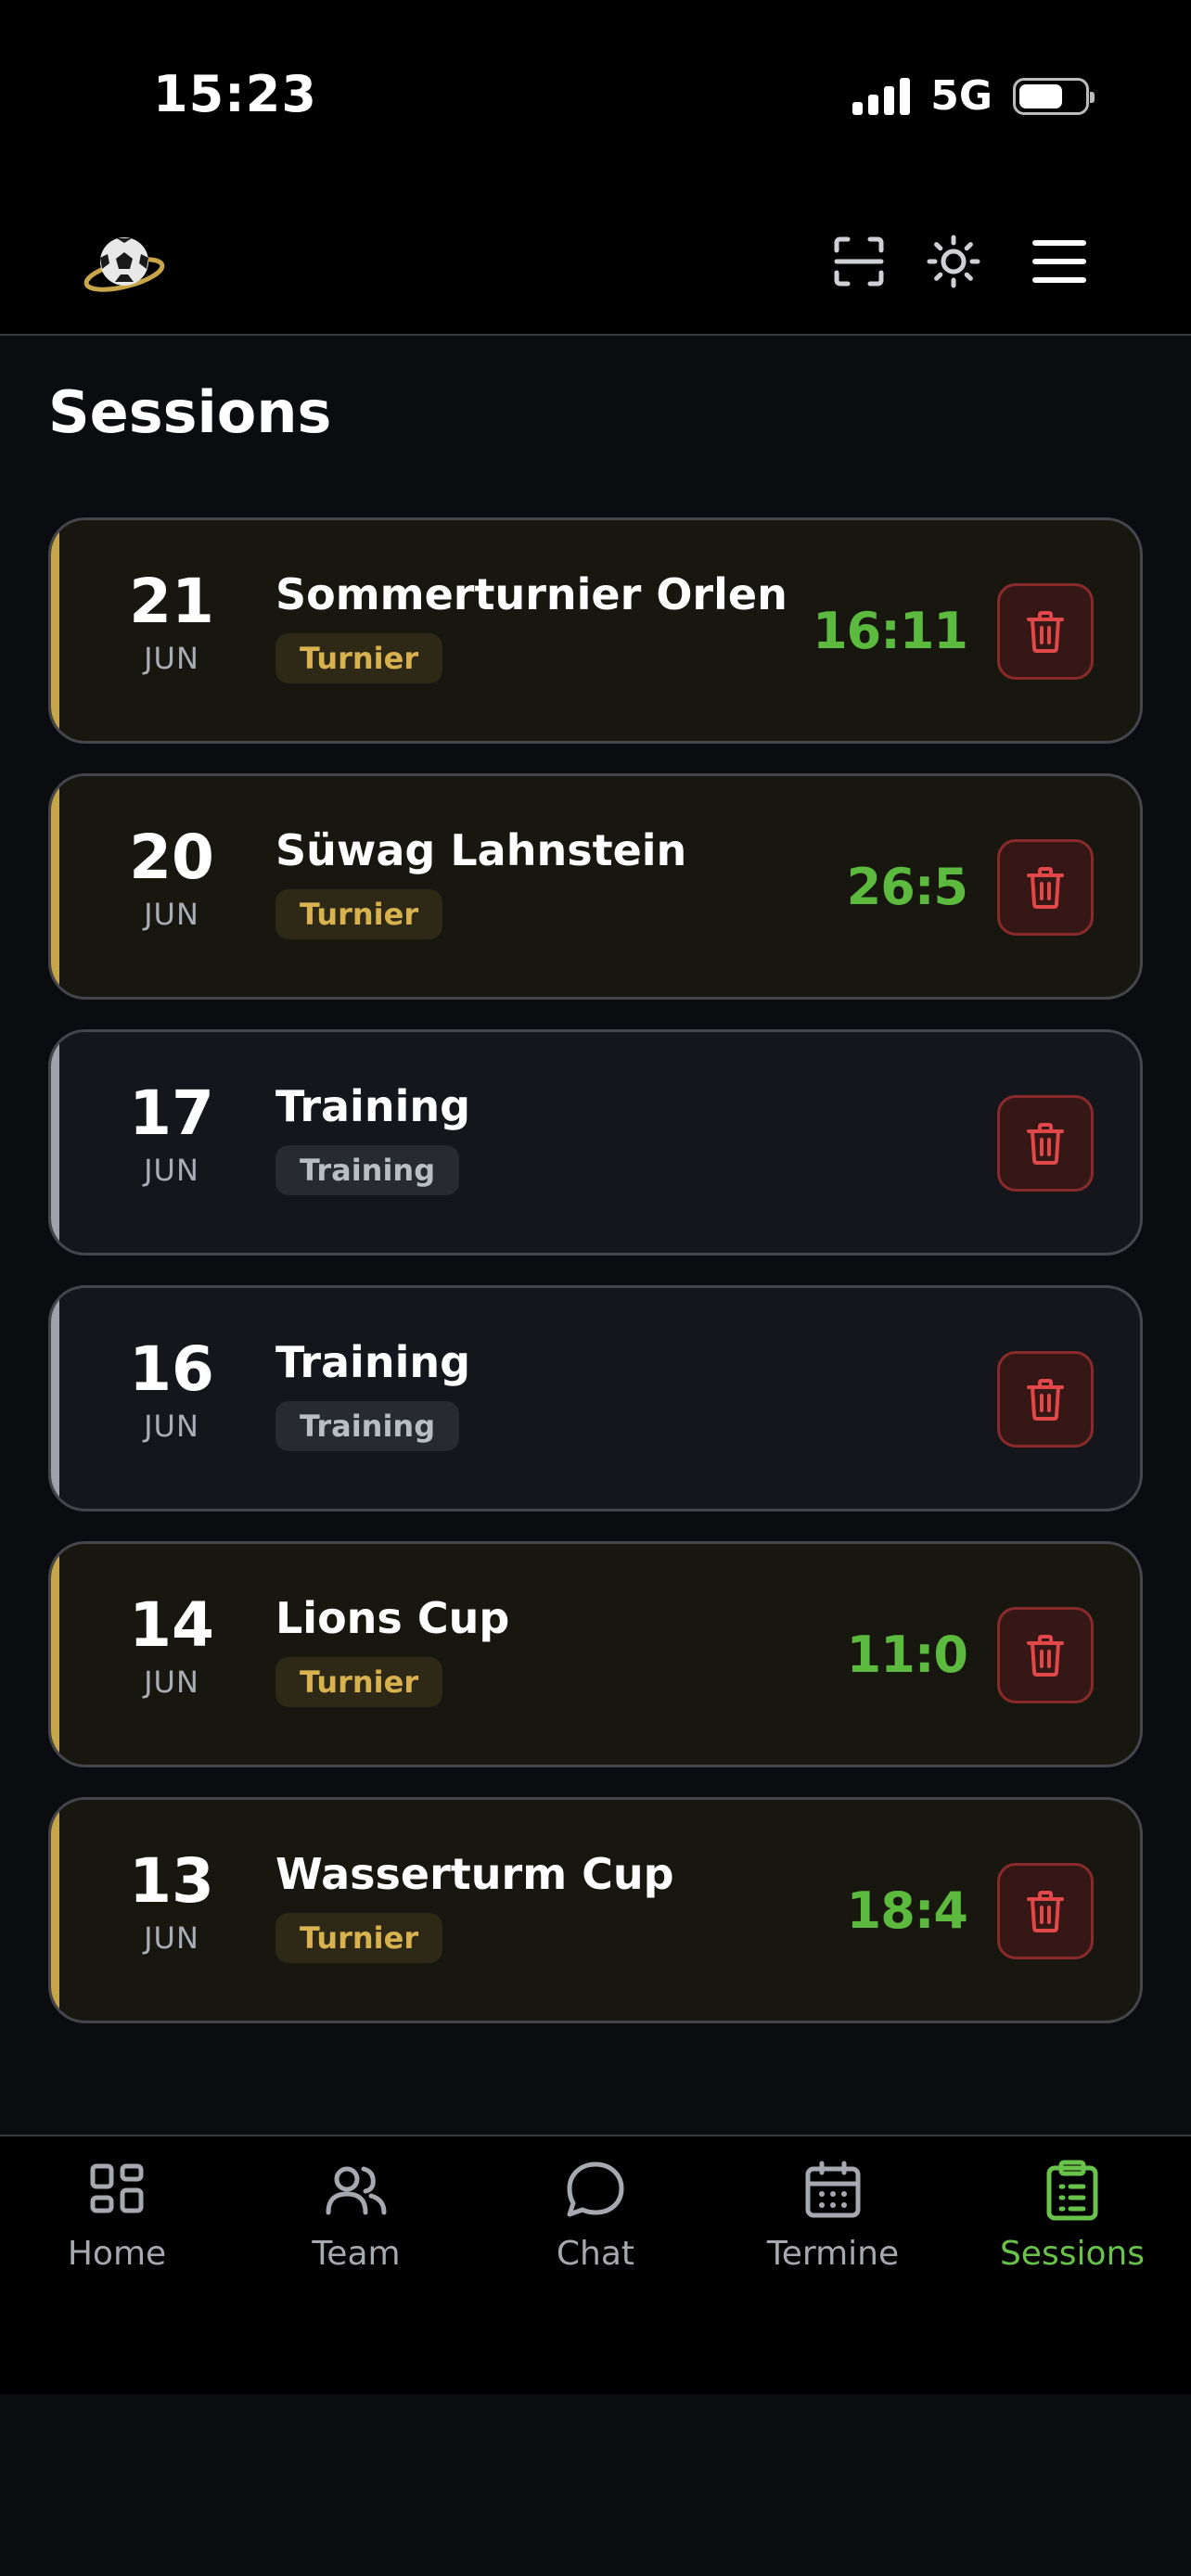  What do you see at coordinates (532, 594) in the screenshot?
I see `session-name: Sommerturnier Orlen` at bounding box center [532, 594].